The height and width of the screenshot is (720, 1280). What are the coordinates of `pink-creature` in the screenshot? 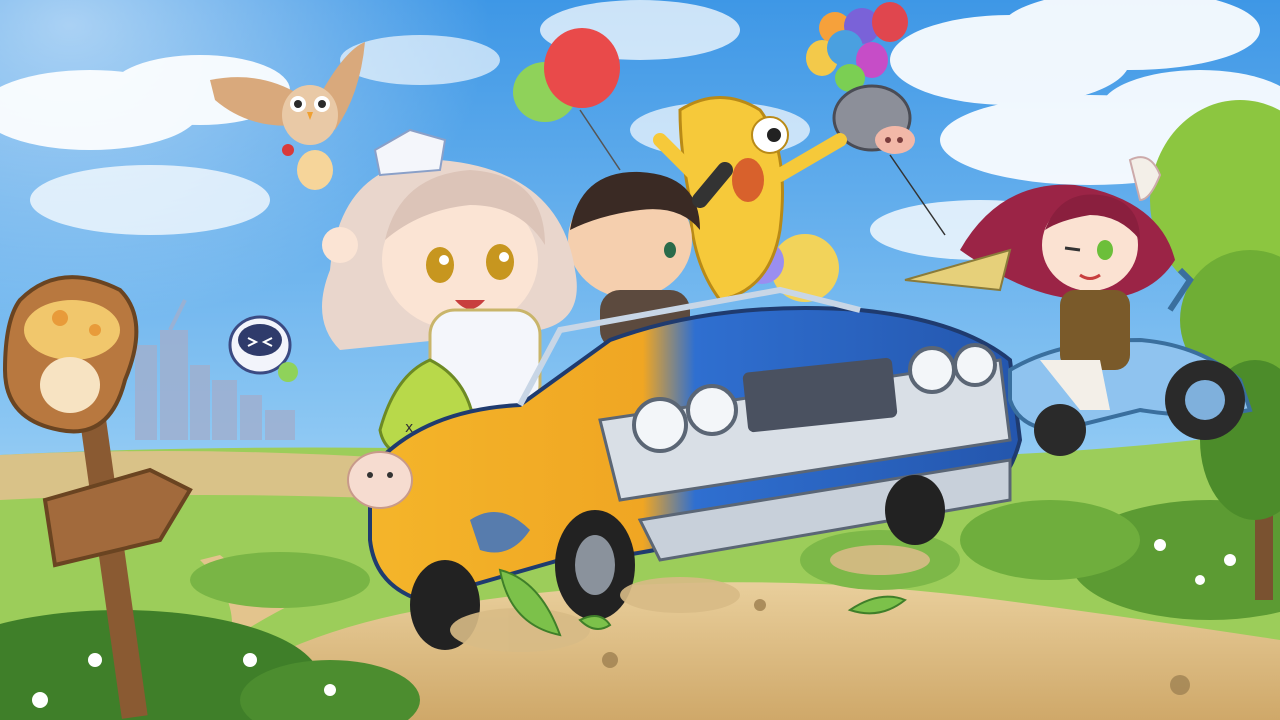 It's located at (380, 480).